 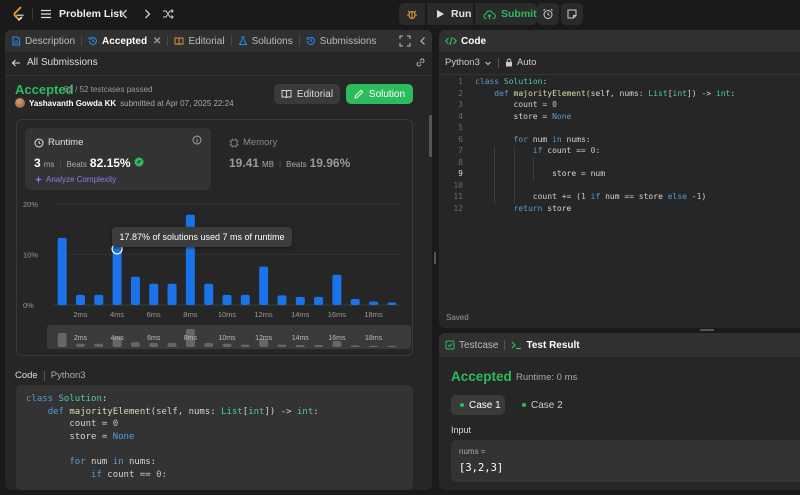 What do you see at coordinates (523, 116) in the screenshot?
I see `line-content: store = None` at bounding box center [523, 116].